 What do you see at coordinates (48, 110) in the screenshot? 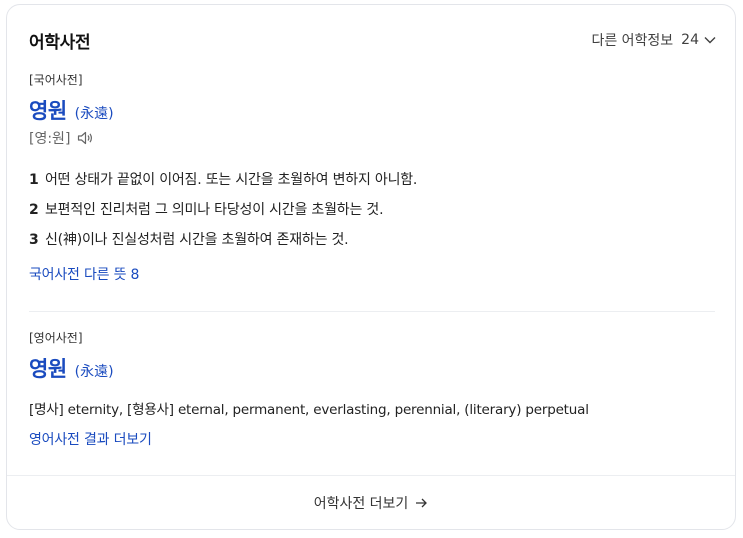
I see `korean-headword-link: 영원` at bounding box center [48, 110].